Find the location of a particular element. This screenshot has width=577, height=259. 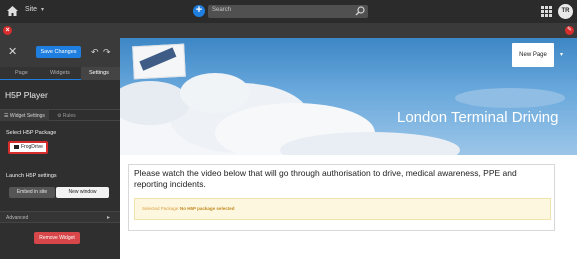

subtab-widget-settings-label: Widget Settings is located at coordinates (27, 116).